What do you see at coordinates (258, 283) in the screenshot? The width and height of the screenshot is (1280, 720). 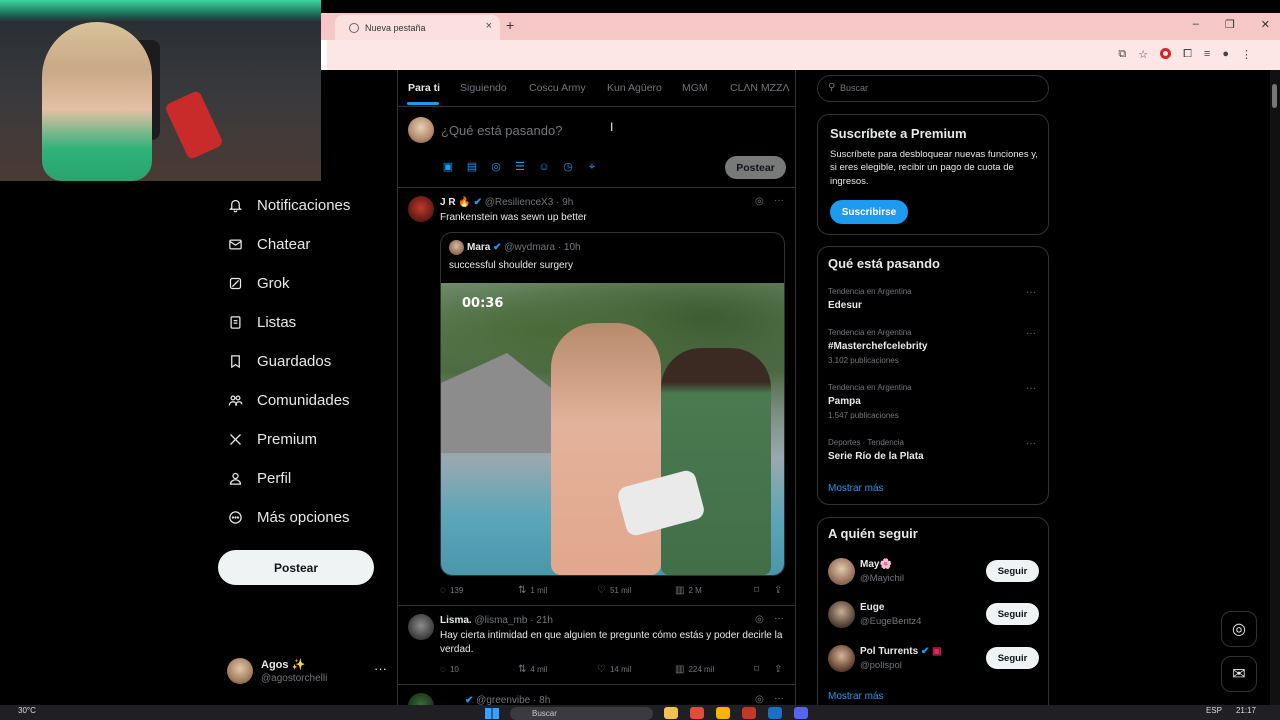 I see `nav-grok: Grok` at bounding box center [258, 283].